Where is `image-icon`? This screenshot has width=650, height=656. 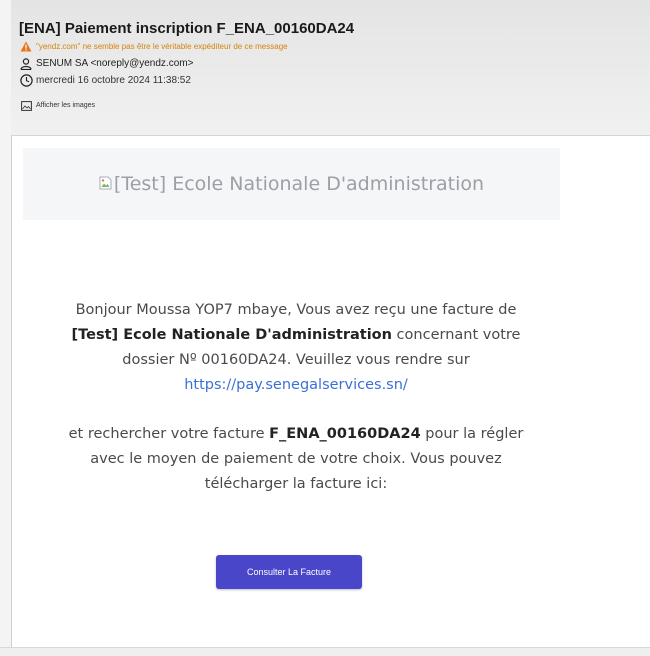
image-icon is located at coordinates (26, 106).